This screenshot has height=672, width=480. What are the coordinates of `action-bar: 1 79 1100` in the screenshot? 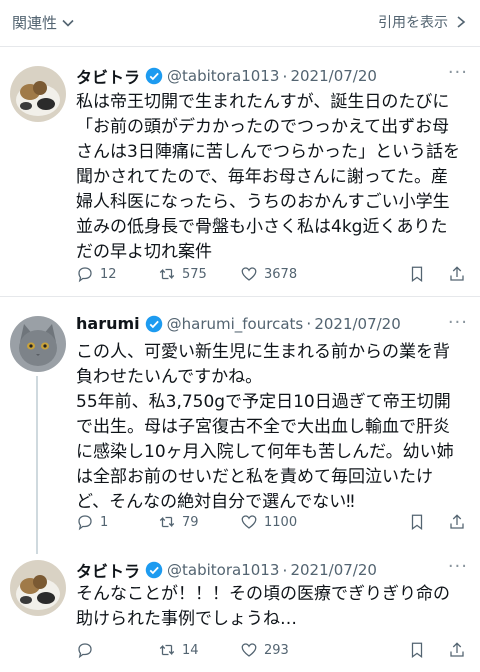 It's located at (271, 522).